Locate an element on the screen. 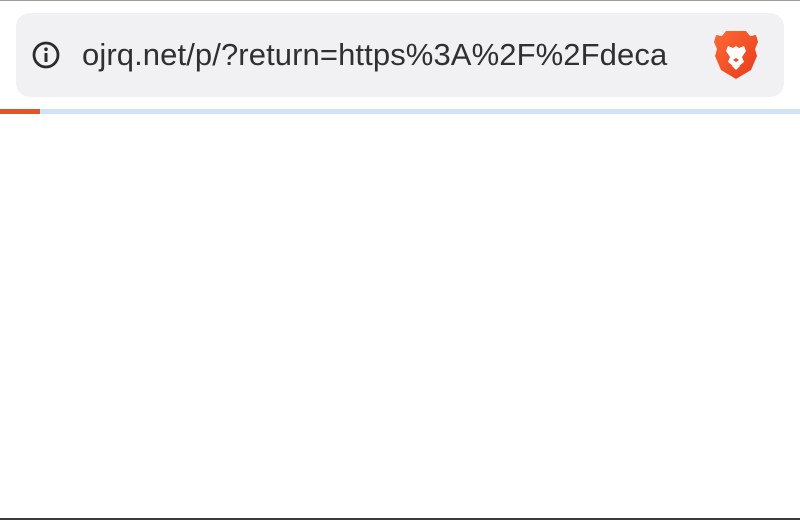 This screenshot has height=520, width=800. site-info-button is located at coordinates (46, 55).